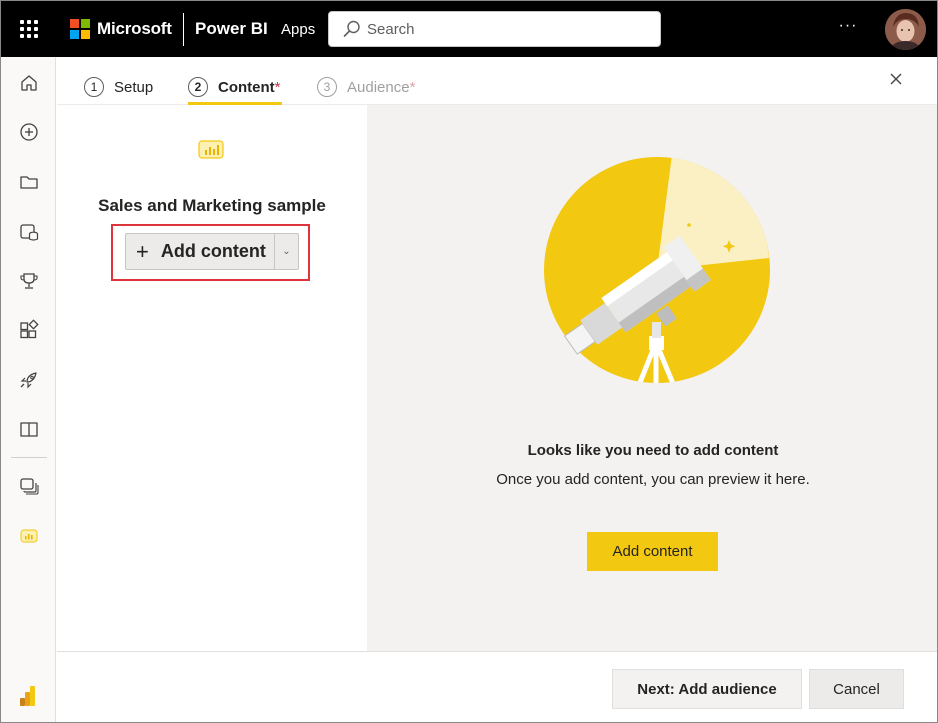  Describe the element at coordinates (134, 87) in the screenshot. I see `step-label: Setup` at that location.